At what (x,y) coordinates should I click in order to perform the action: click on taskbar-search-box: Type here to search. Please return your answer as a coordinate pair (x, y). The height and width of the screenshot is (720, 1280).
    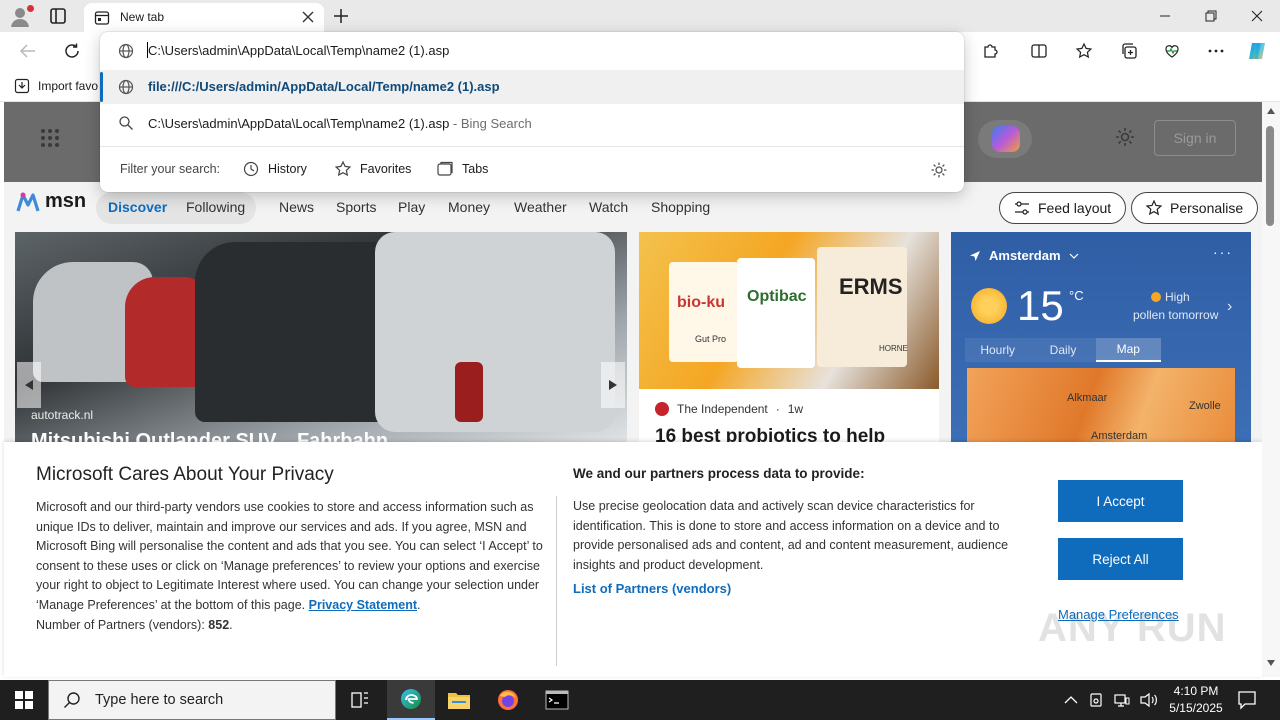
    Looking at the image, I should click on (192, 700).